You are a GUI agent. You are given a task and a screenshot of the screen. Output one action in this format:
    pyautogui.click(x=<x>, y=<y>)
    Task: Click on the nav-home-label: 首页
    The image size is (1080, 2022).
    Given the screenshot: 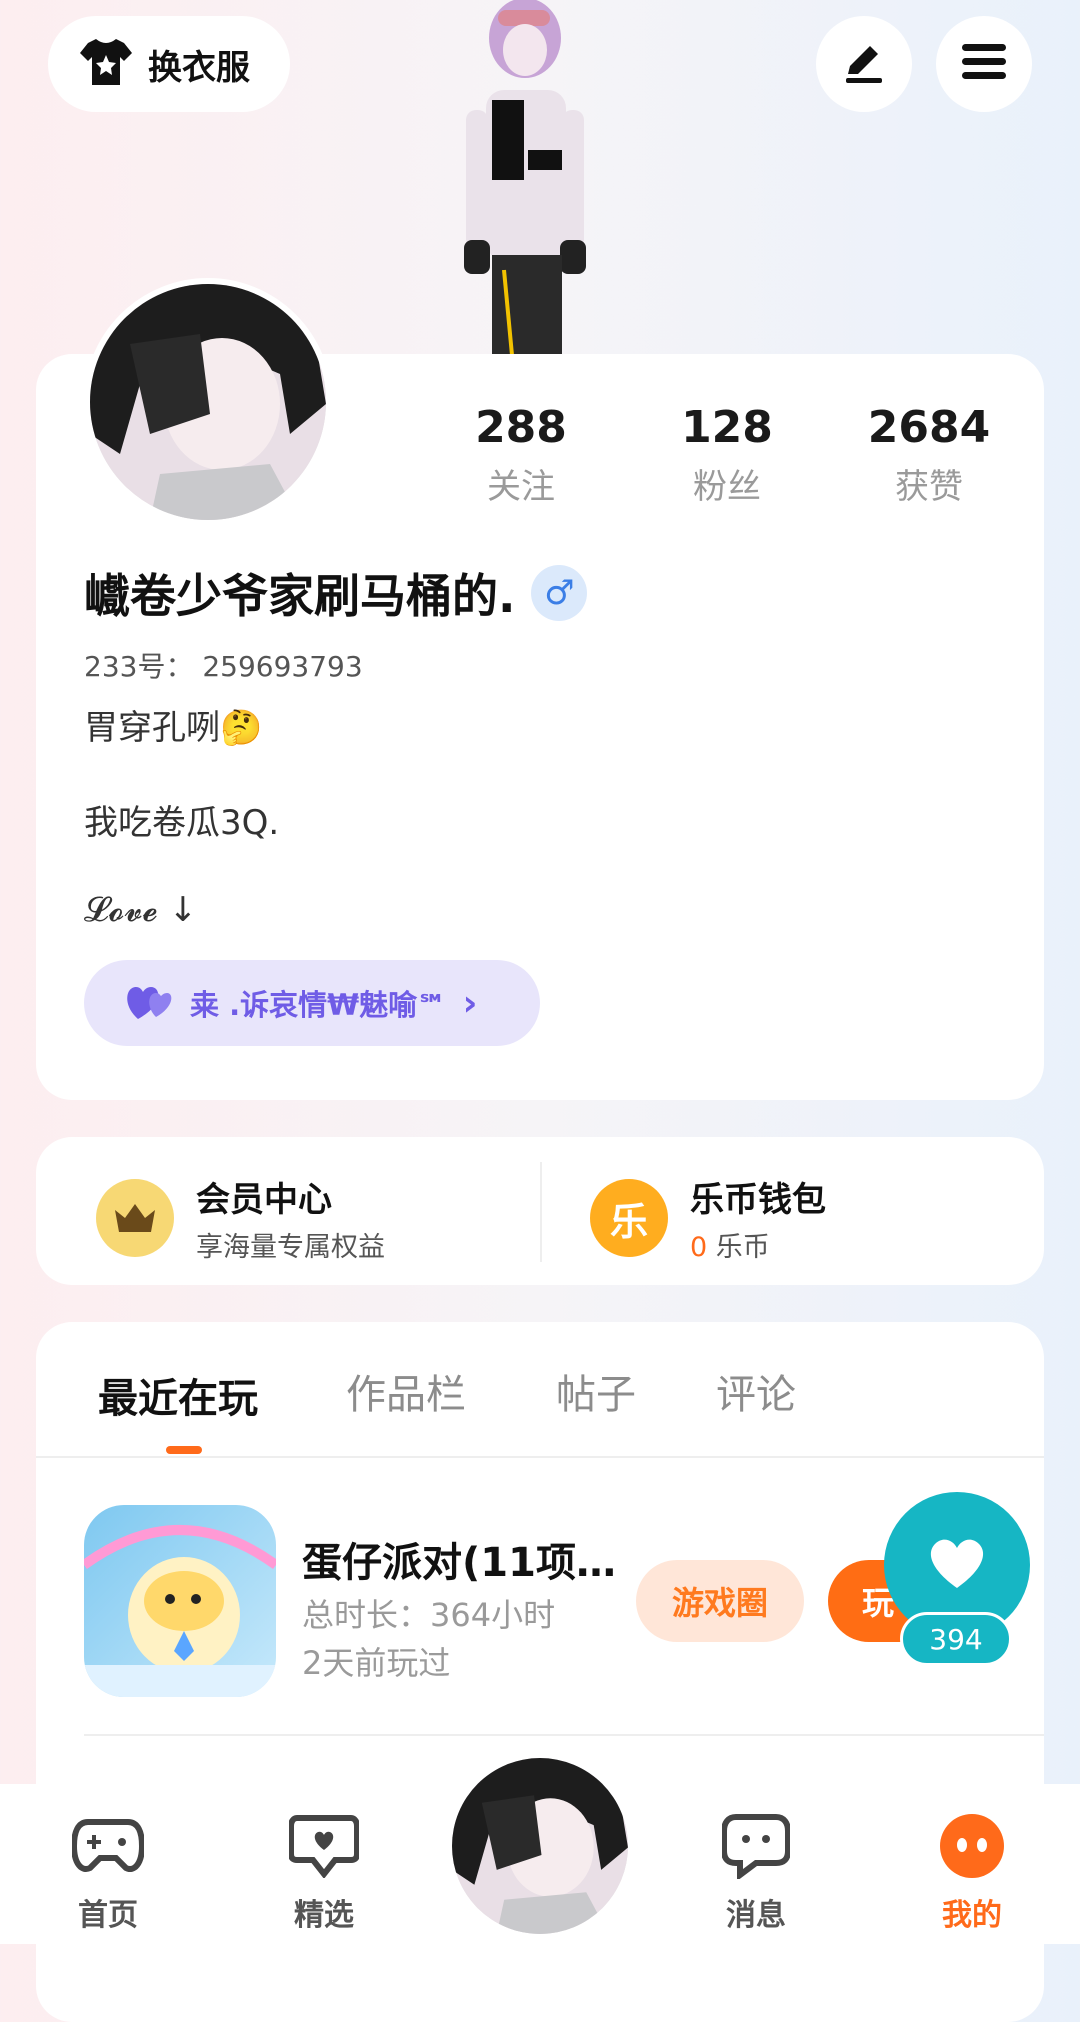 What is the action you would take?
    pyautogui.click(x=108, y=1915)
    